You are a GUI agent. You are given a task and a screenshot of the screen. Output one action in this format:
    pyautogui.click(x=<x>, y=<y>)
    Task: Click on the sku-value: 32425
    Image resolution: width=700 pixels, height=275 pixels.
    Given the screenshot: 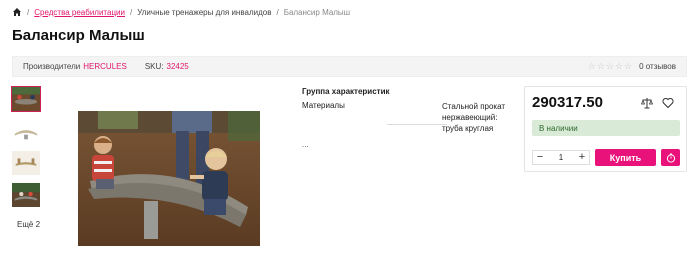 What is the action you would take?
    pyautogui.click(x=177, y=66)
    